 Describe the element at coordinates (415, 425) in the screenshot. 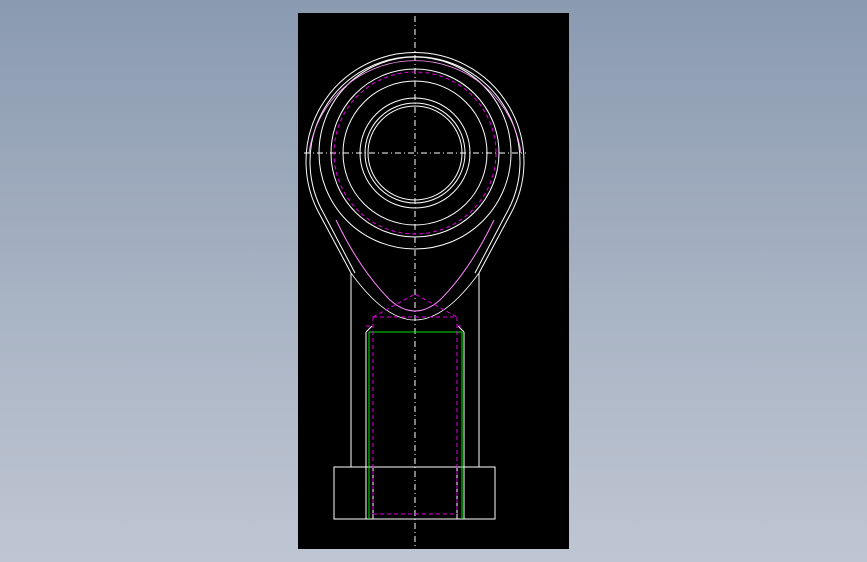

I see `thread-lines` at that location.